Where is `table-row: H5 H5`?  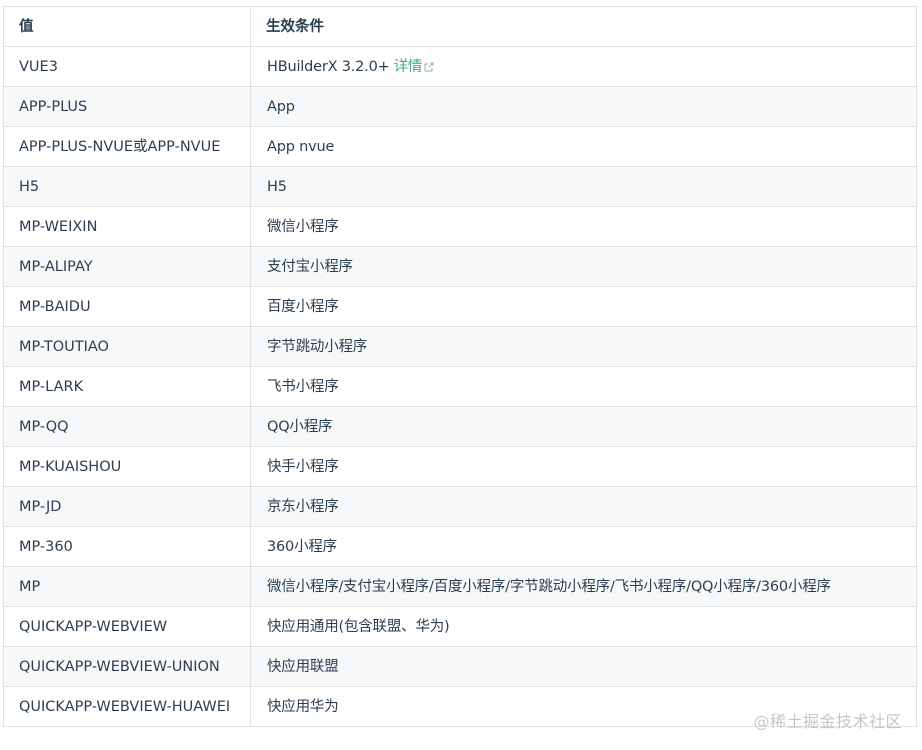 table-row: H5 H5 is located at coordinates (460, 186).